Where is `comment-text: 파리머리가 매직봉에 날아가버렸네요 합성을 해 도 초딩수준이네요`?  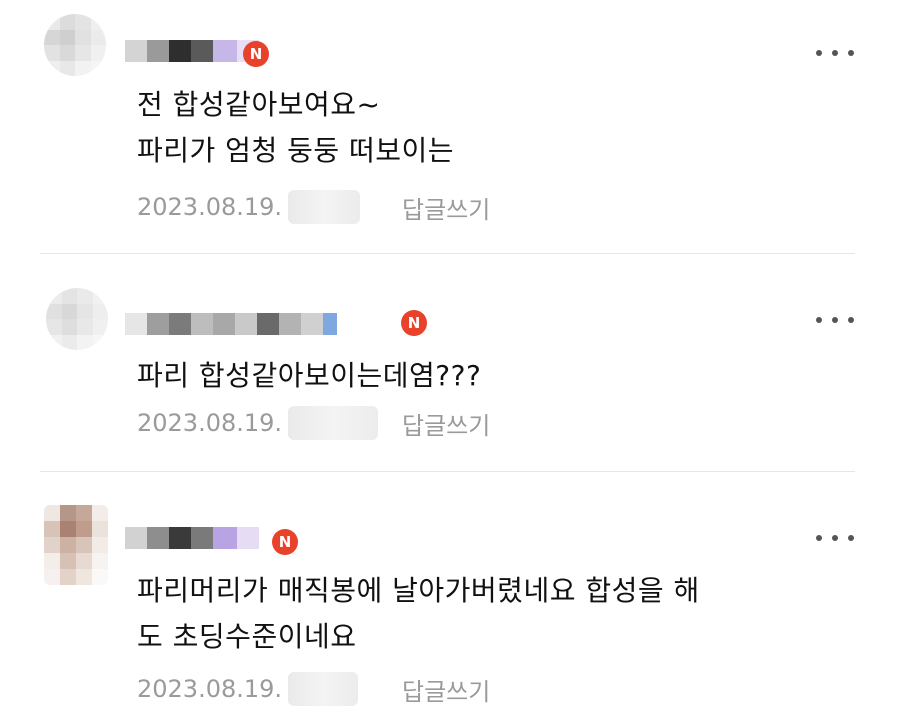 comment-text: 파리머리가 매직봉에 날아가버렸네요 합성을 해 도 초딩수준이네요 is located at coordinates (418, 614).